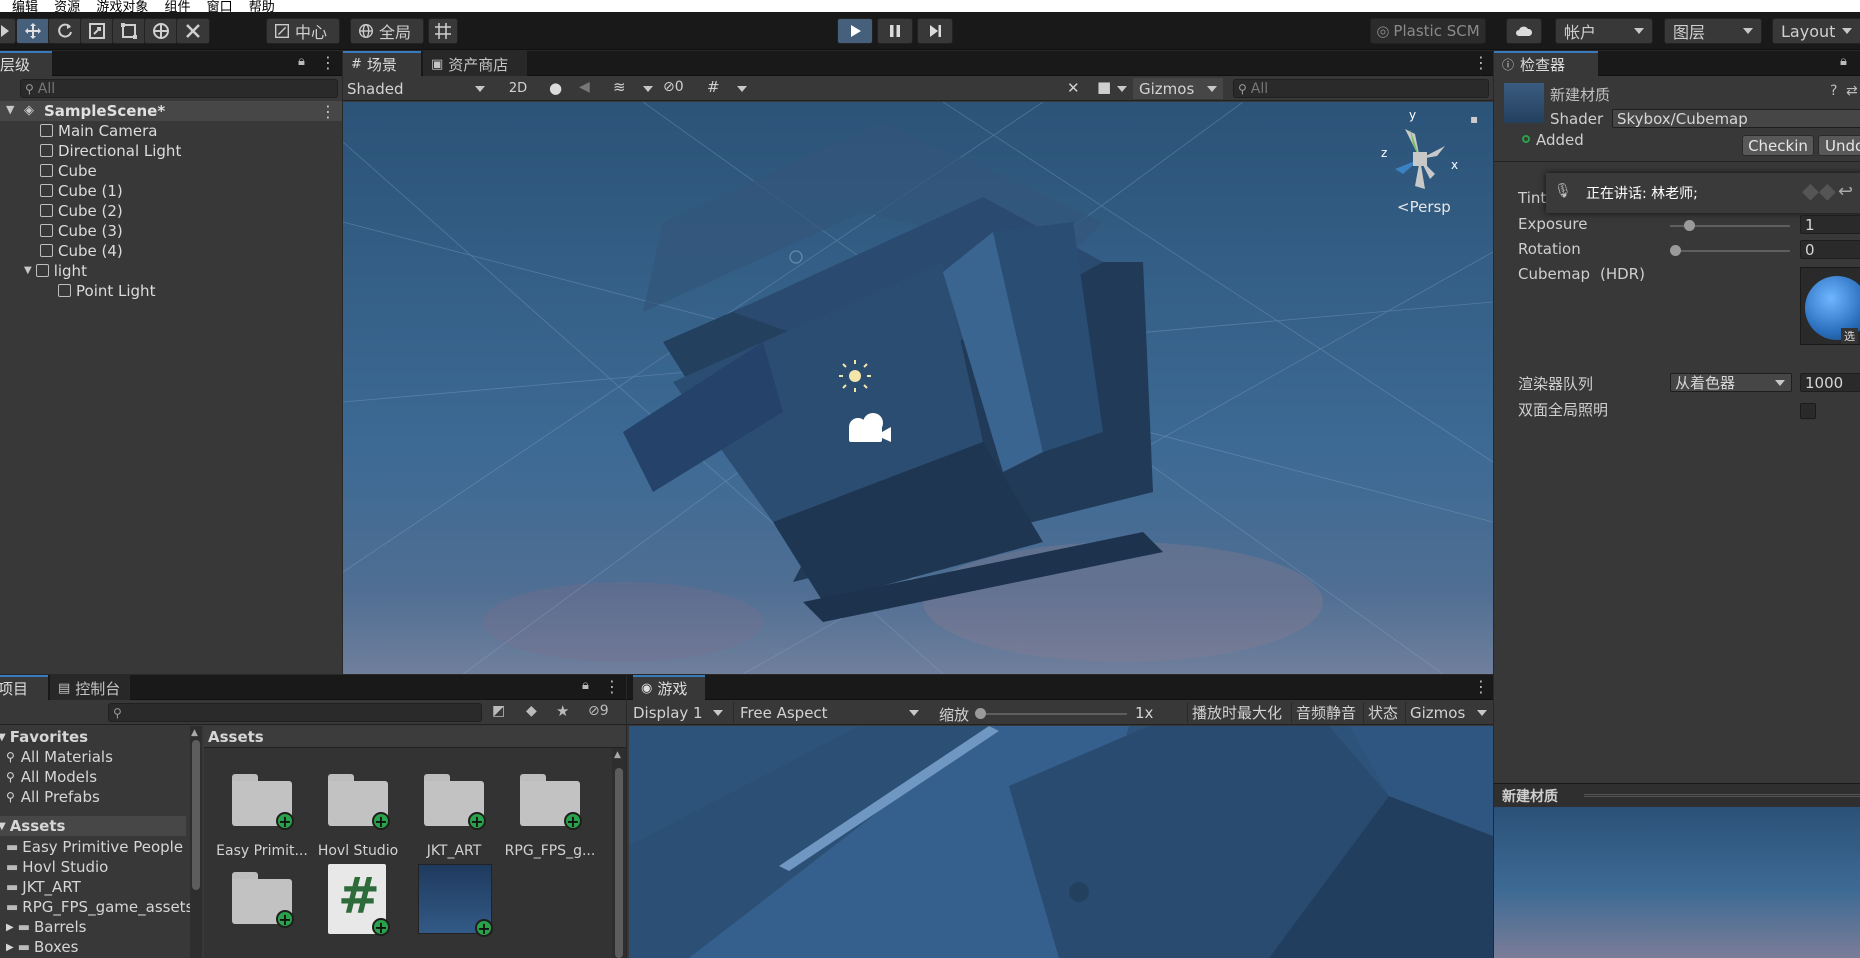 The width and height of the screenshot is (1860, 958). Describe the element at coordinates (1428, 31) in the screenshot. I see `plastic-scm-button: ◎ Plastic SCM` at that location.